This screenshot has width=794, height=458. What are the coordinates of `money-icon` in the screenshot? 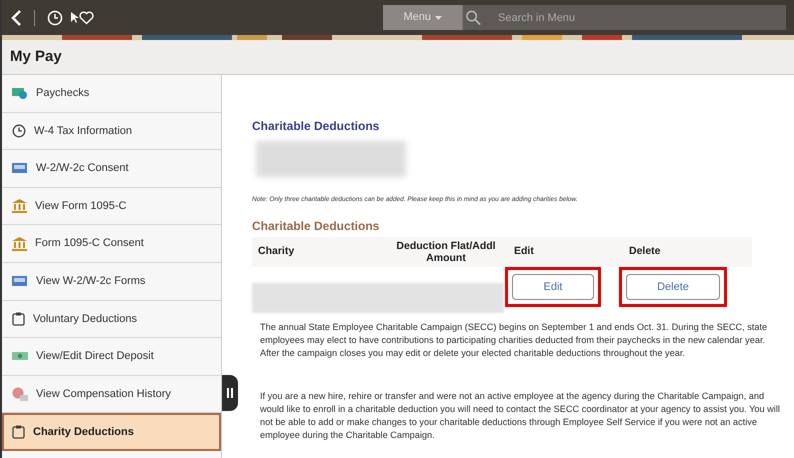 It's located at (20, 356).